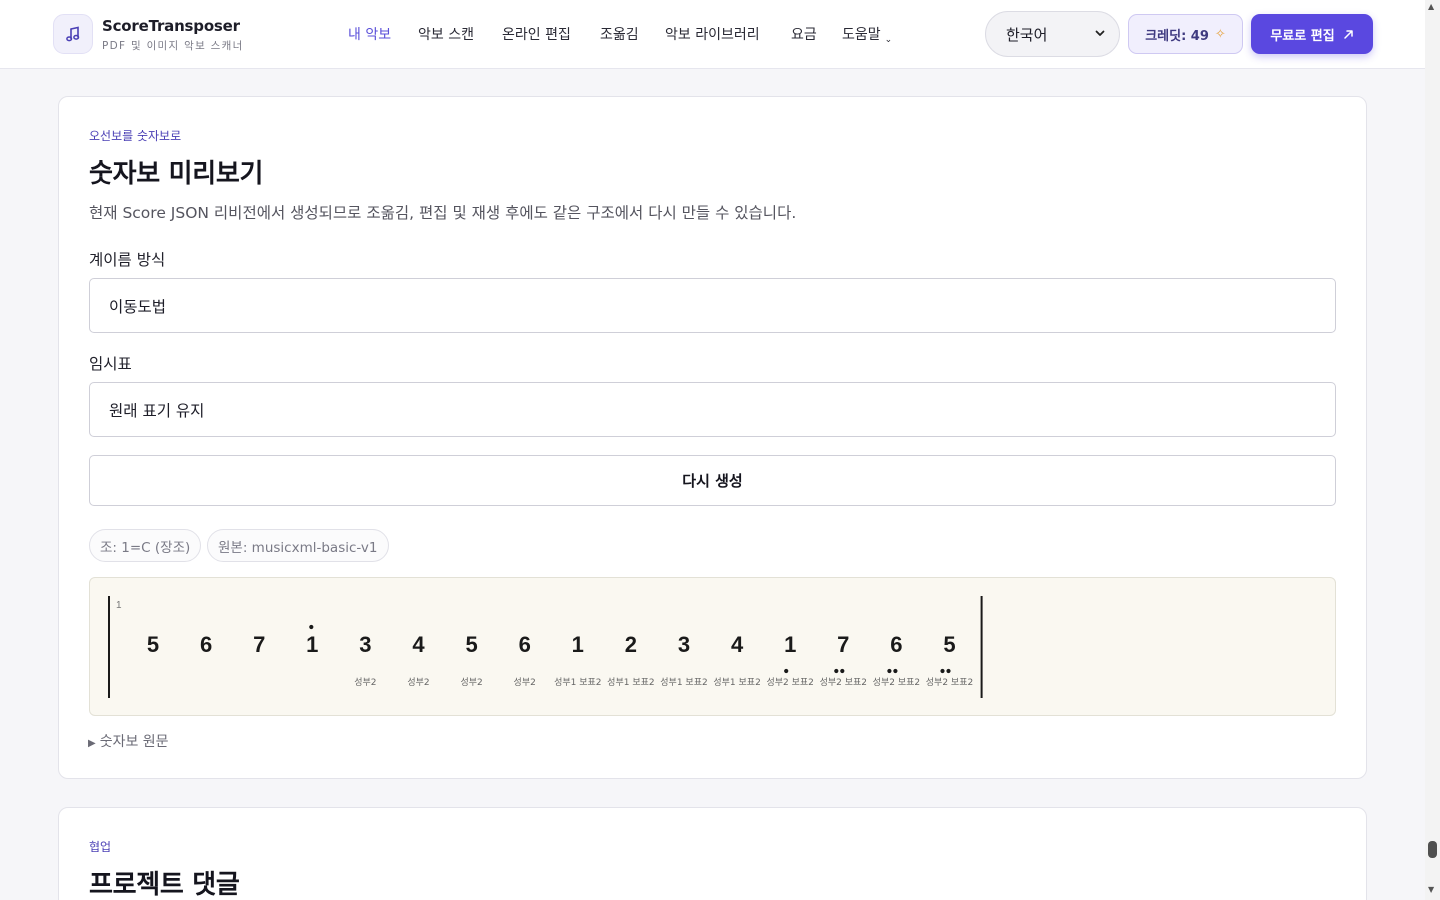 The image size is (1440, 900). What do you see at coordinates (92, 743) in the screenshot?
I see `disclosure-triangle-icon: ▶` at bounding box center [92, 743].